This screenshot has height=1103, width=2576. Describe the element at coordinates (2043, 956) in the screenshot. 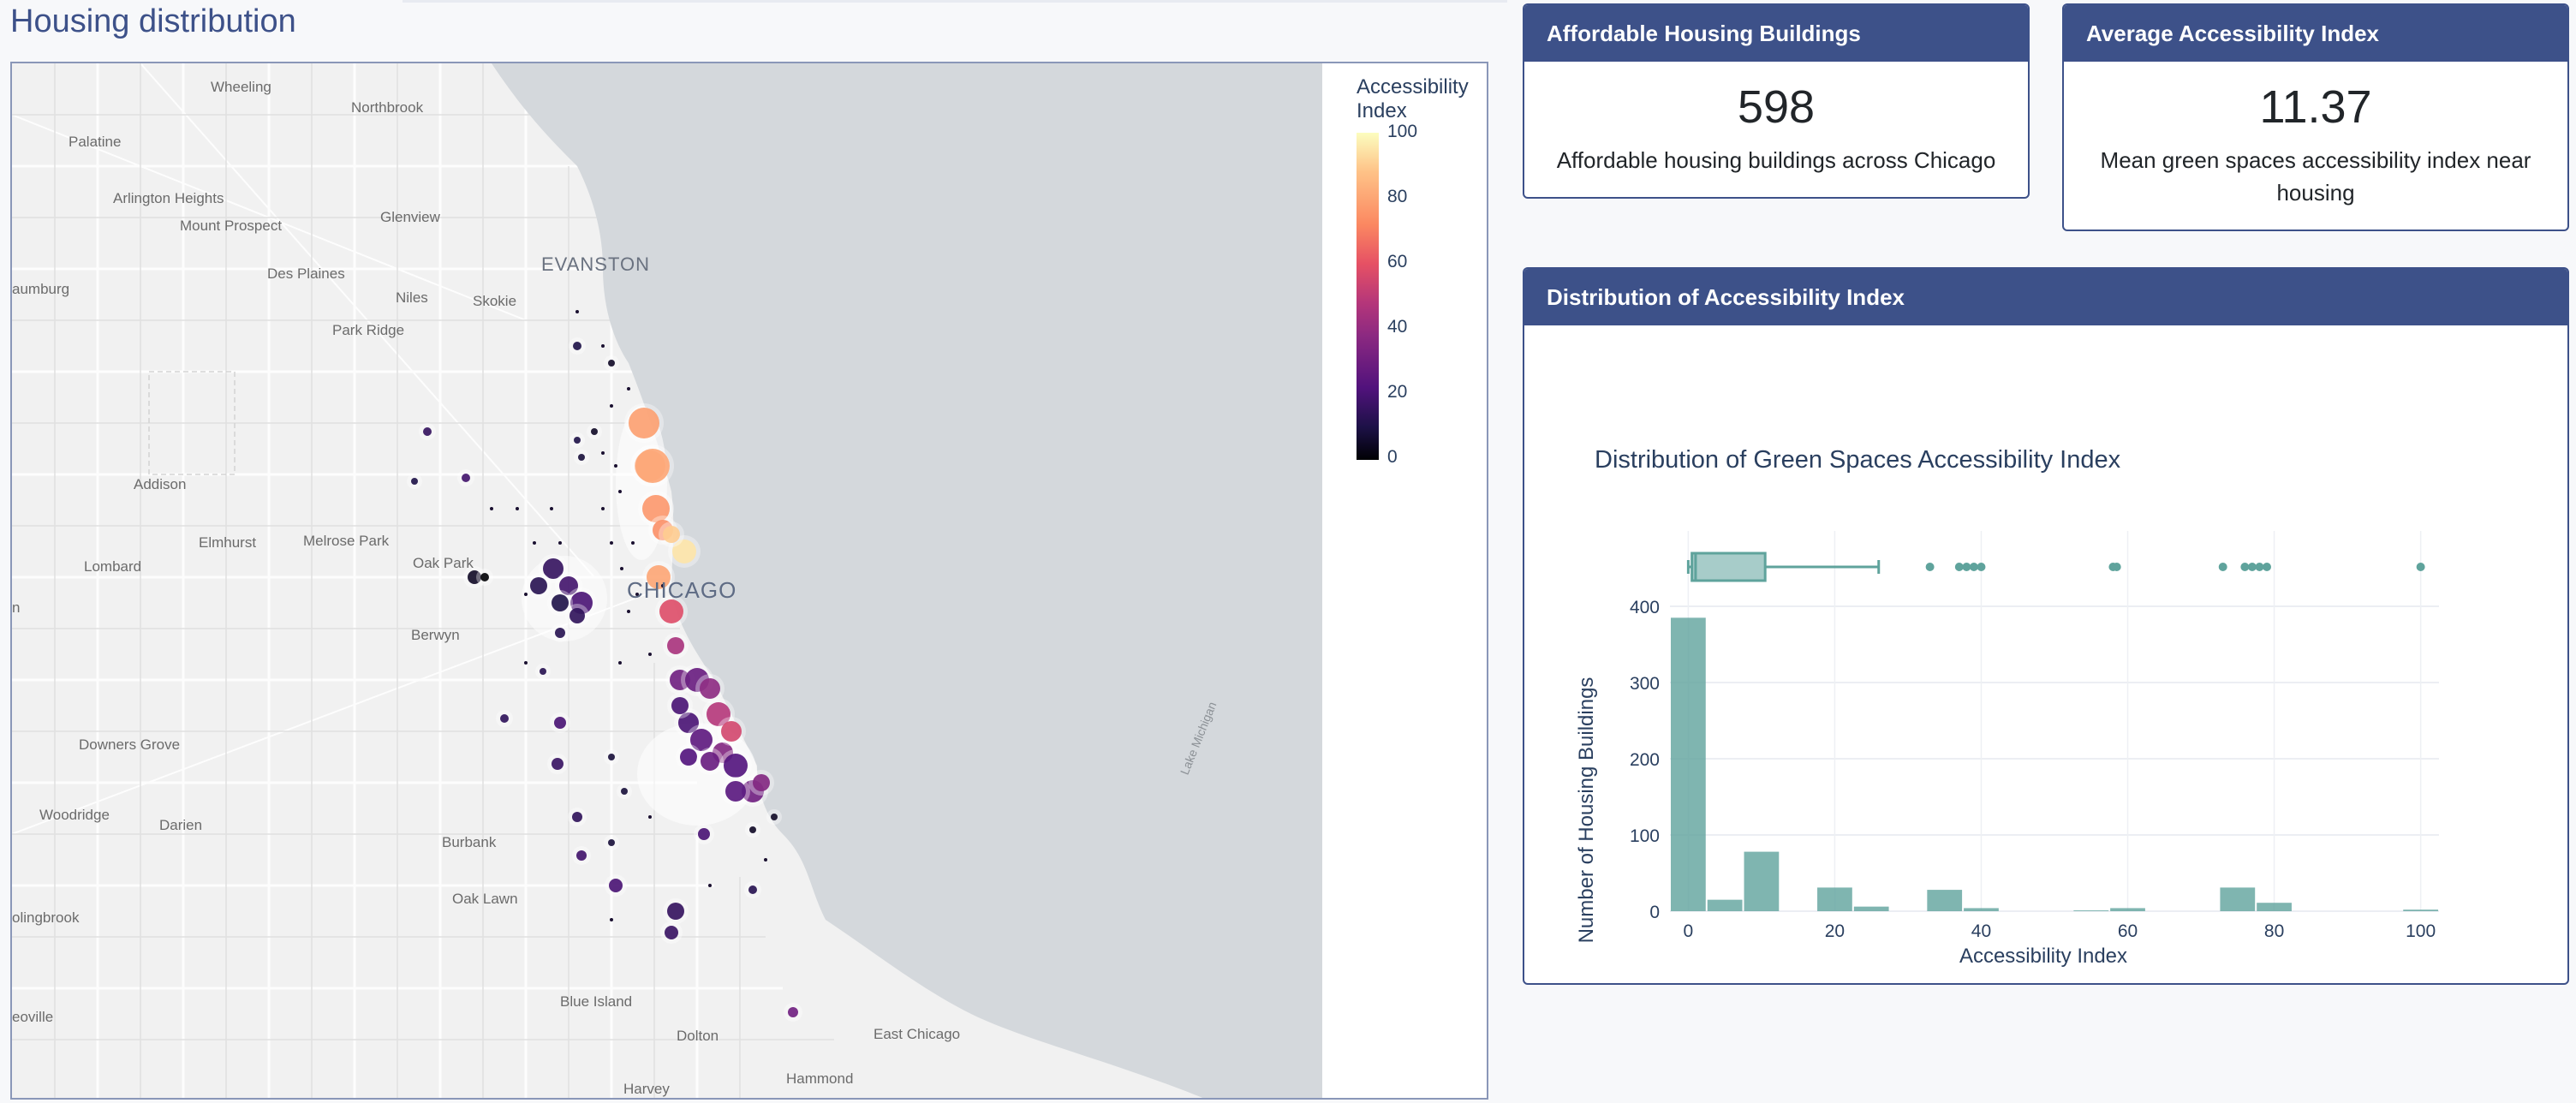

I see `x-axis-label: Accessibility Index` at that location.